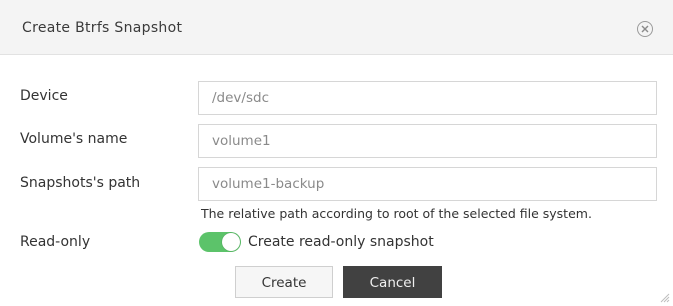 The height and width of the screenshot is (306, 673). What do you see at coordinates (220, 242) in the screenshot?
I see `read-only-toggle` at bounding box center [220, 242].